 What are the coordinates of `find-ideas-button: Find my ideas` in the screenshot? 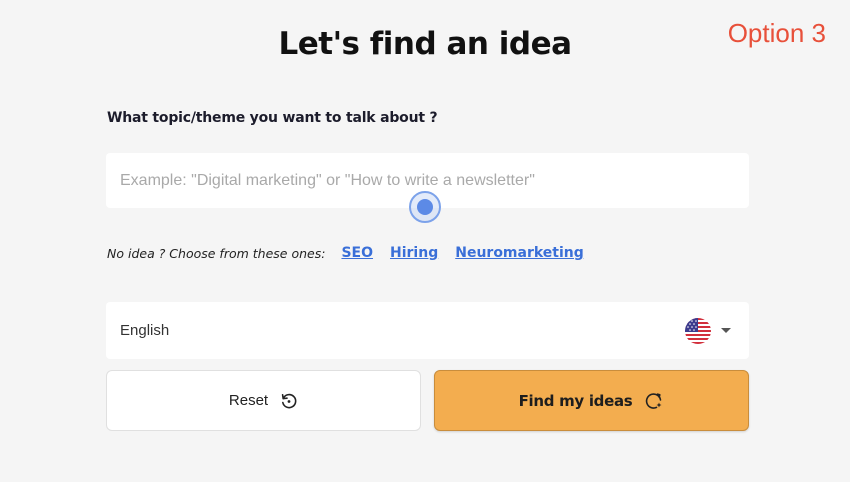 It's located at (591, 400).